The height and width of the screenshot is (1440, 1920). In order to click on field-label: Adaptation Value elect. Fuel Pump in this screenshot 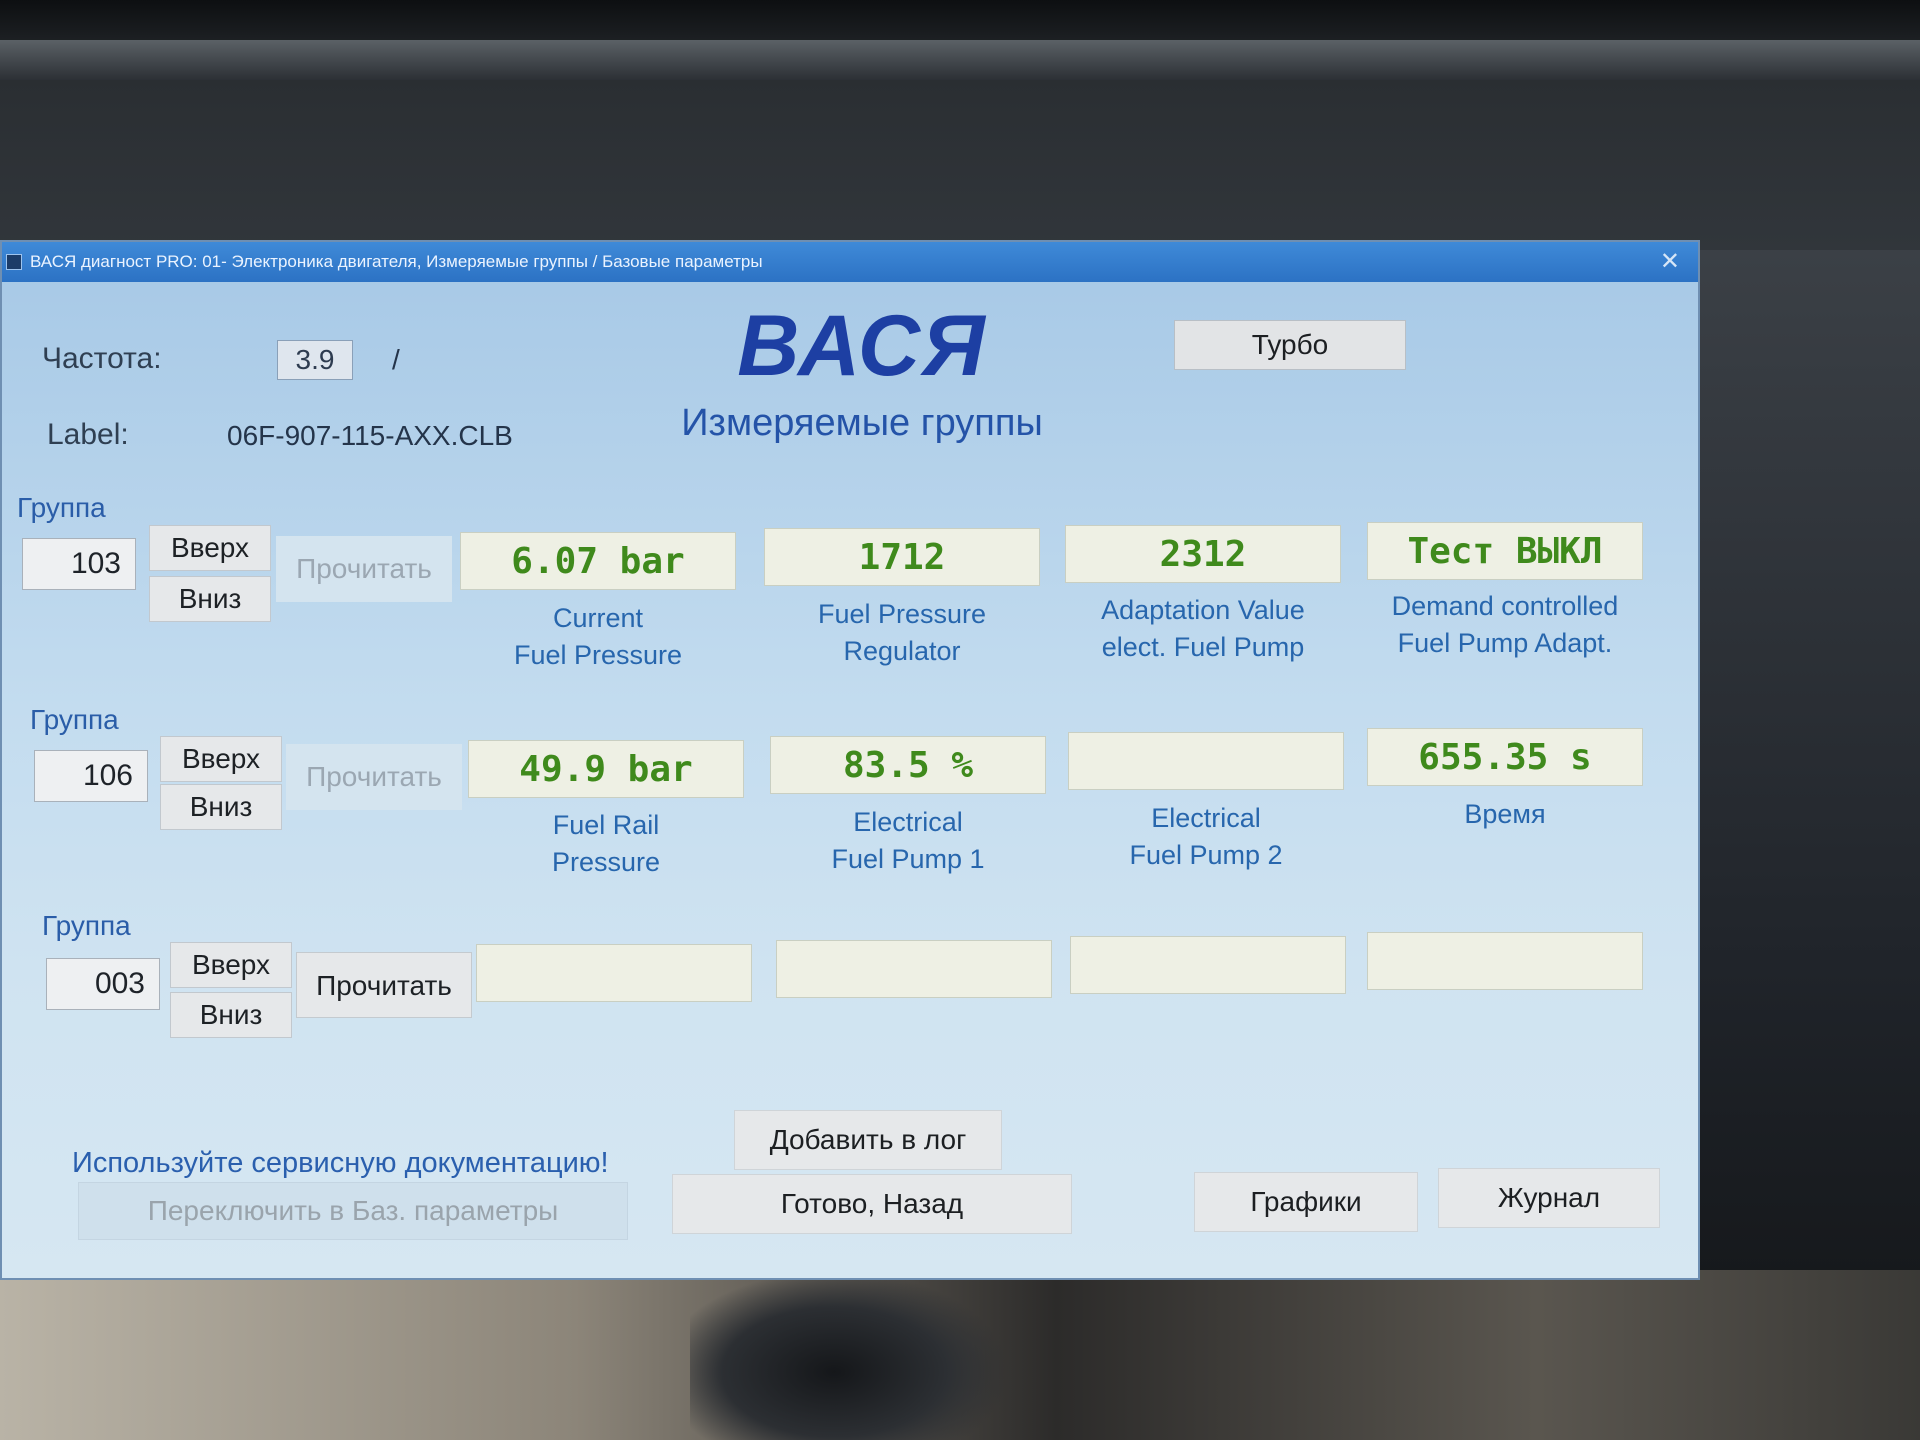, I will do `click(1203, 629)`.